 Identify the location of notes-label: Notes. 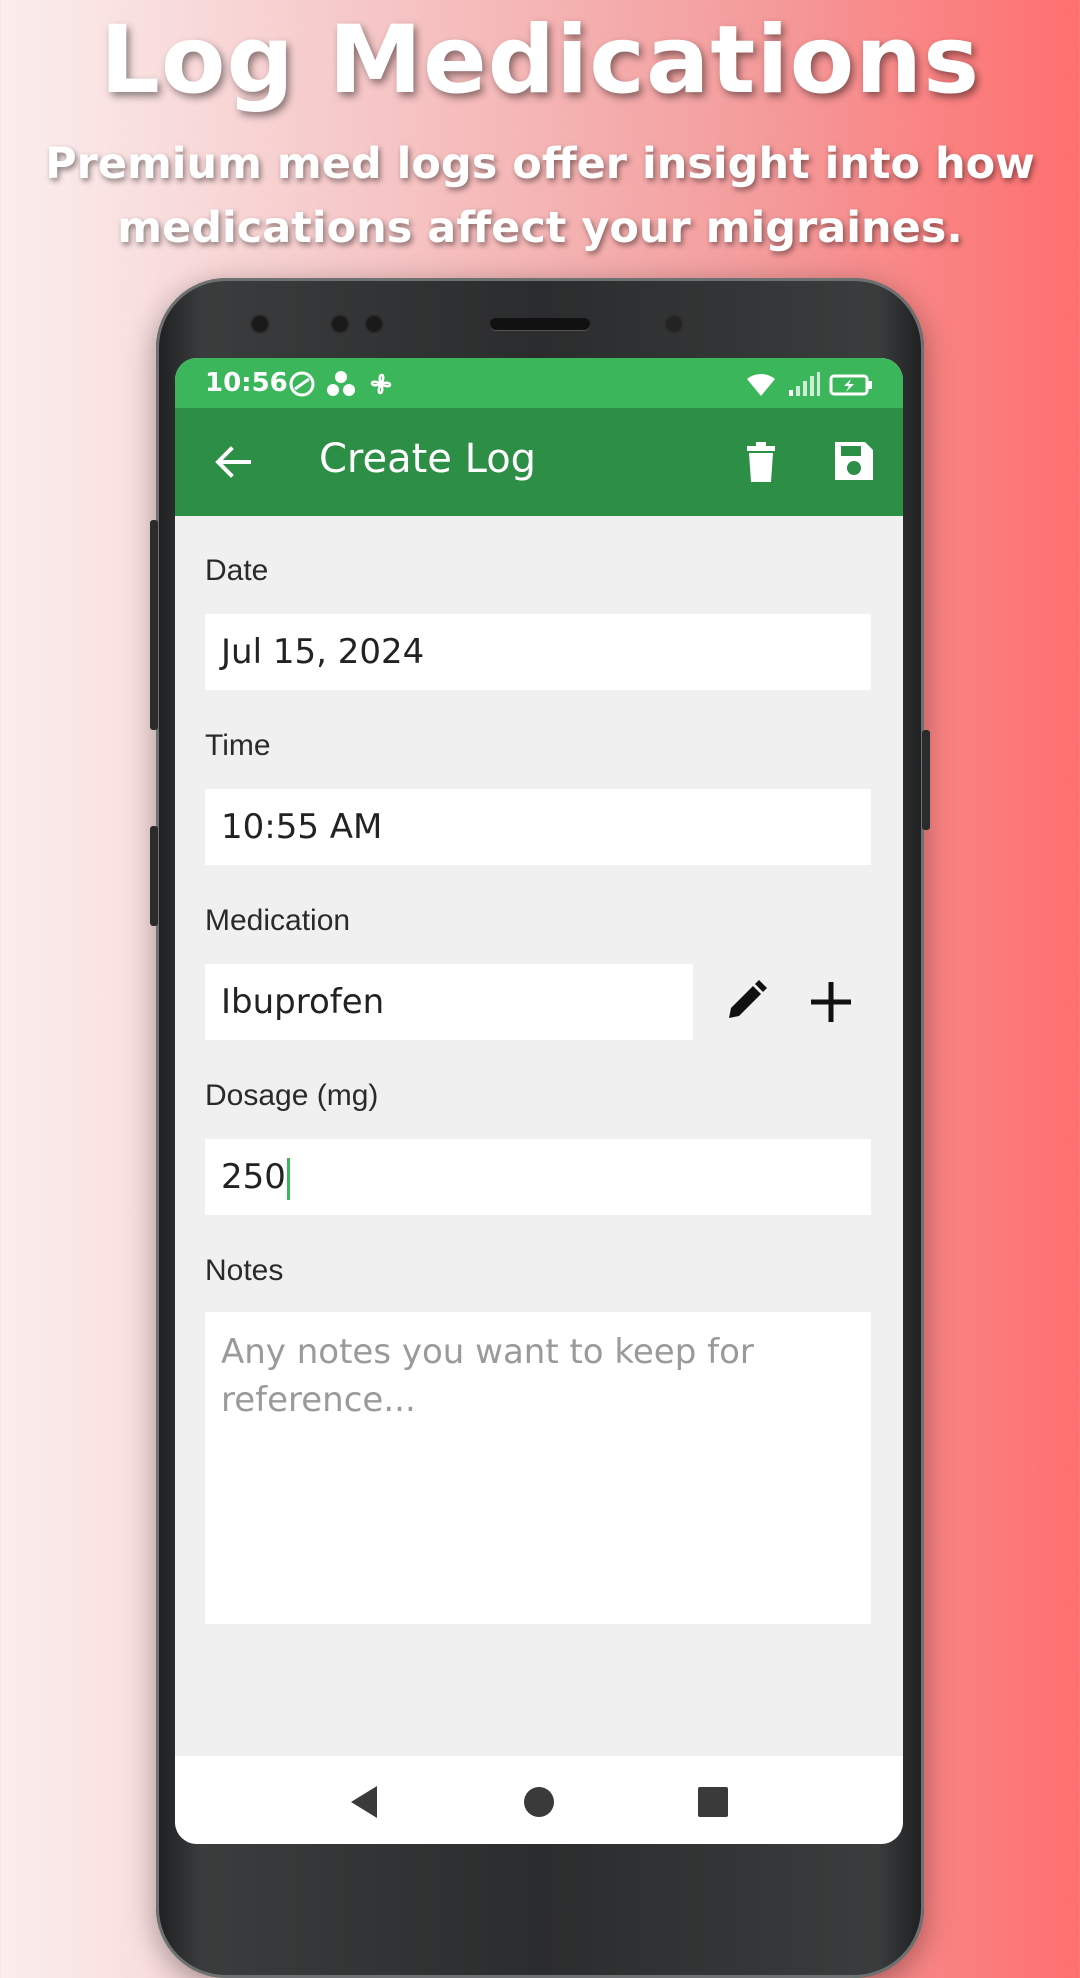
(244, 1270).